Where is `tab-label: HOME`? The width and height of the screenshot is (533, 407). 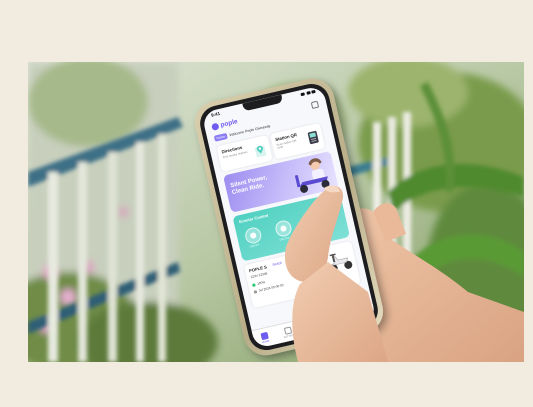
tab-label: HOME is located at coordinates (265, 341).